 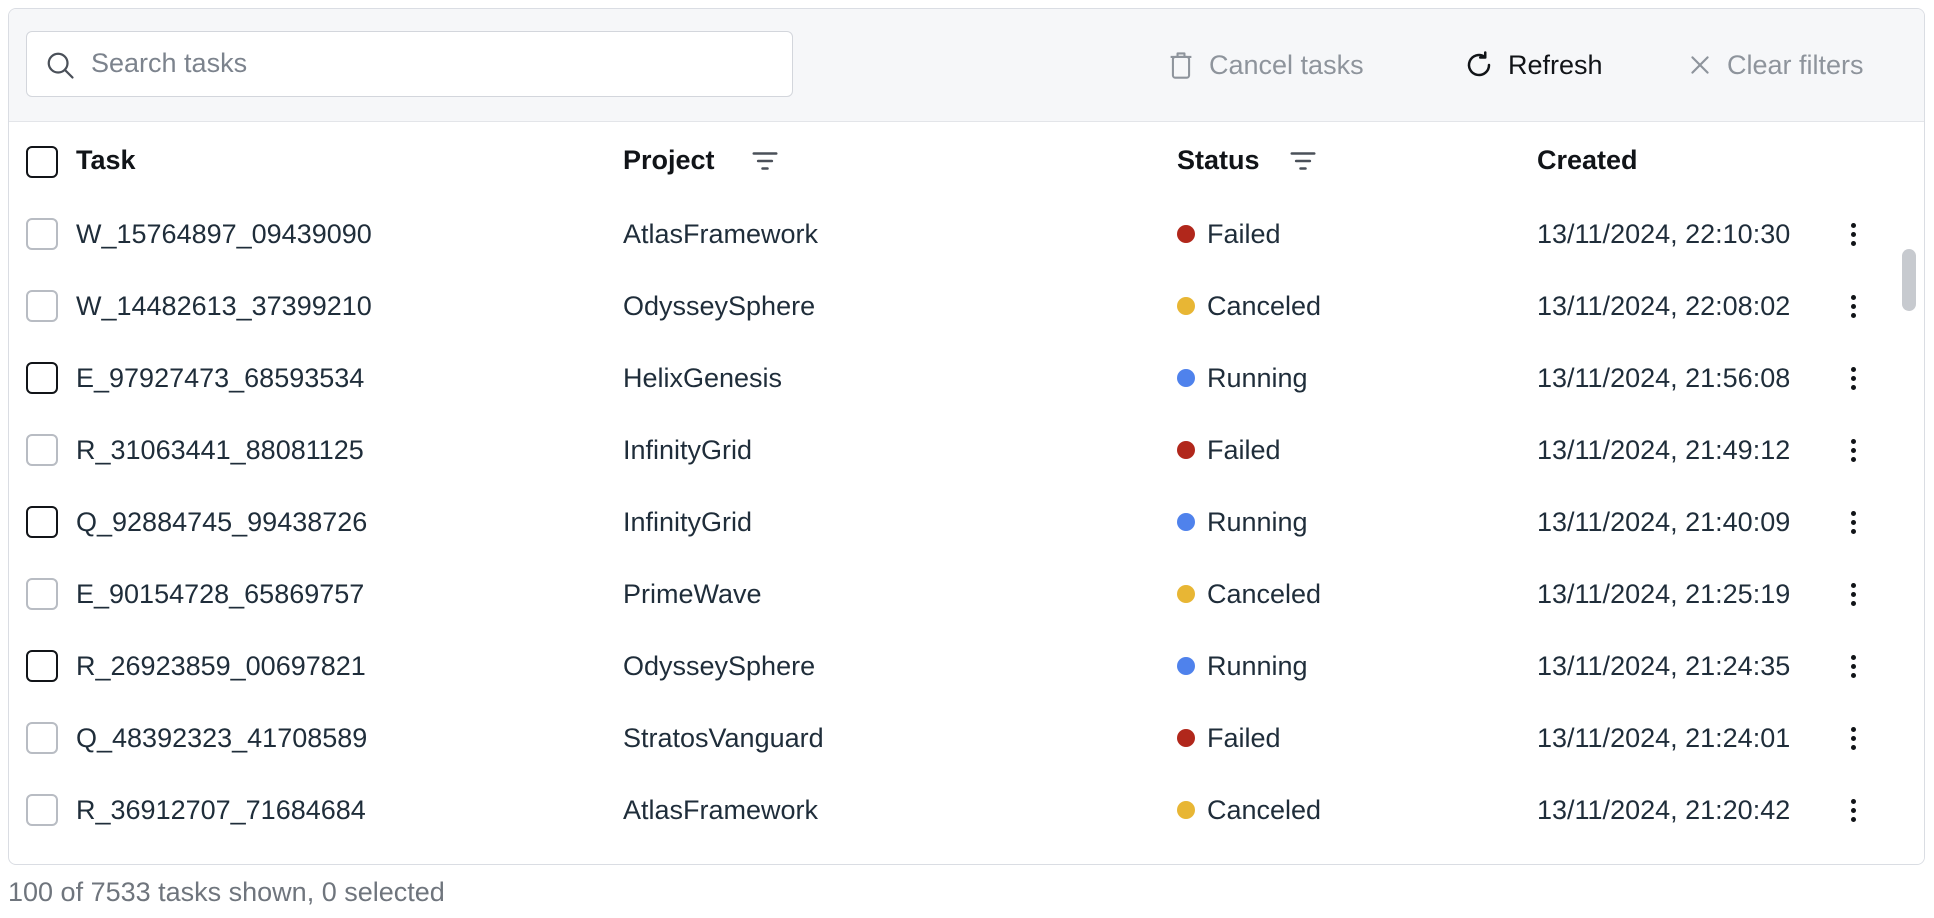 I want to click on created-timestamp: 13/11/2024, 21:40:09, so click(x=1664, y=522).